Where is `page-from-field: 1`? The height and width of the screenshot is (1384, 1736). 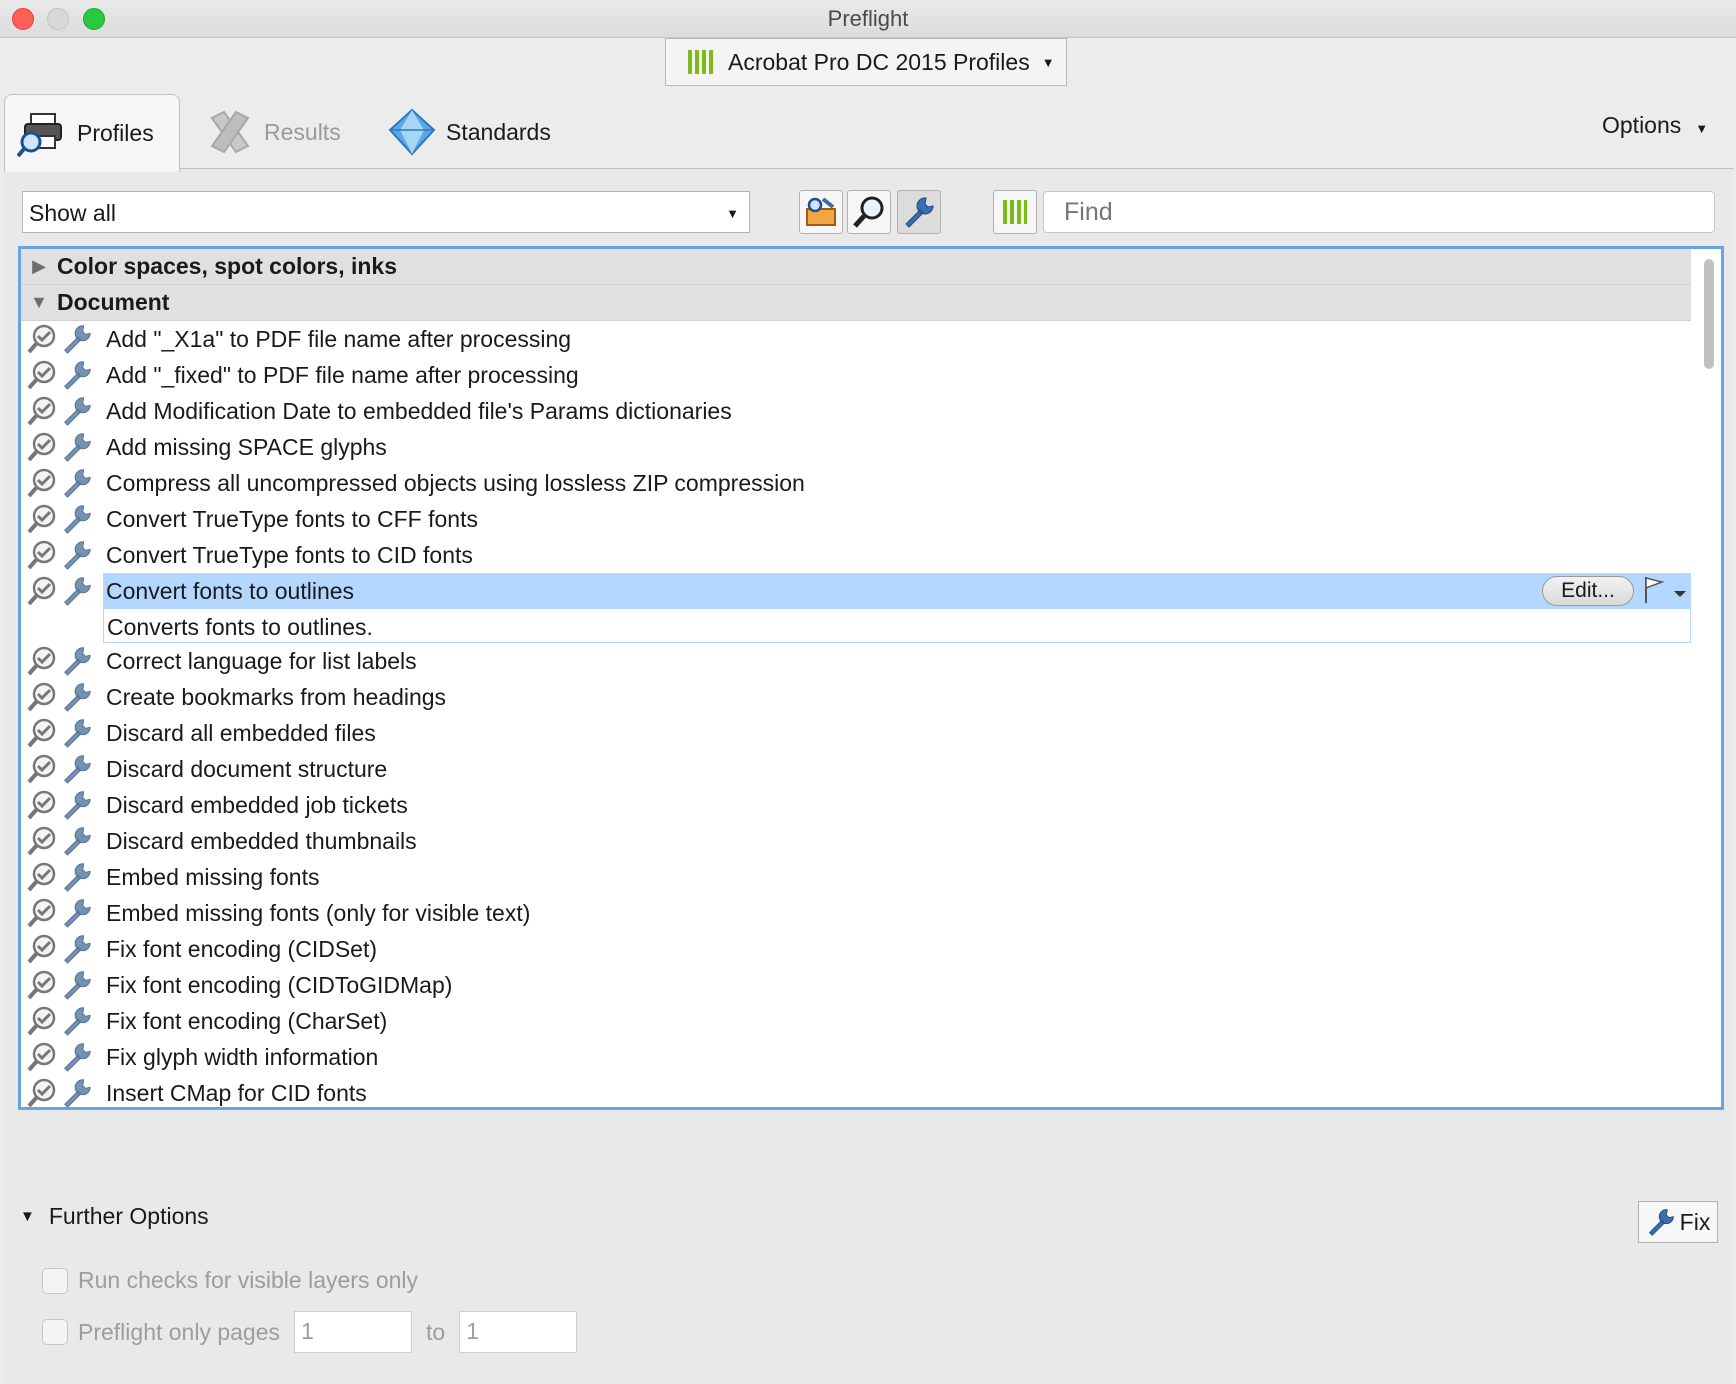 page-from-field: 1 is located at coordinates (353, 1332).